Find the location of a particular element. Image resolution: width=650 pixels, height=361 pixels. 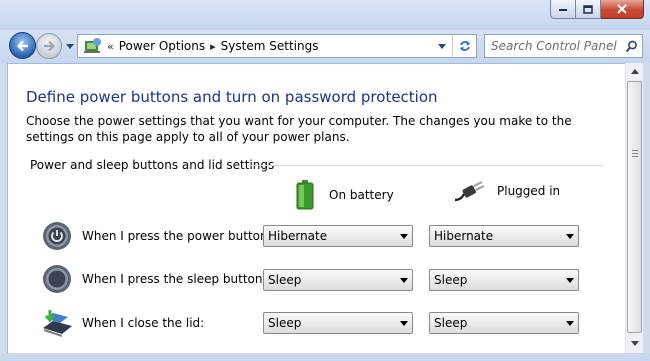

forward-arrow-icon is located at coordinates (50, 46).